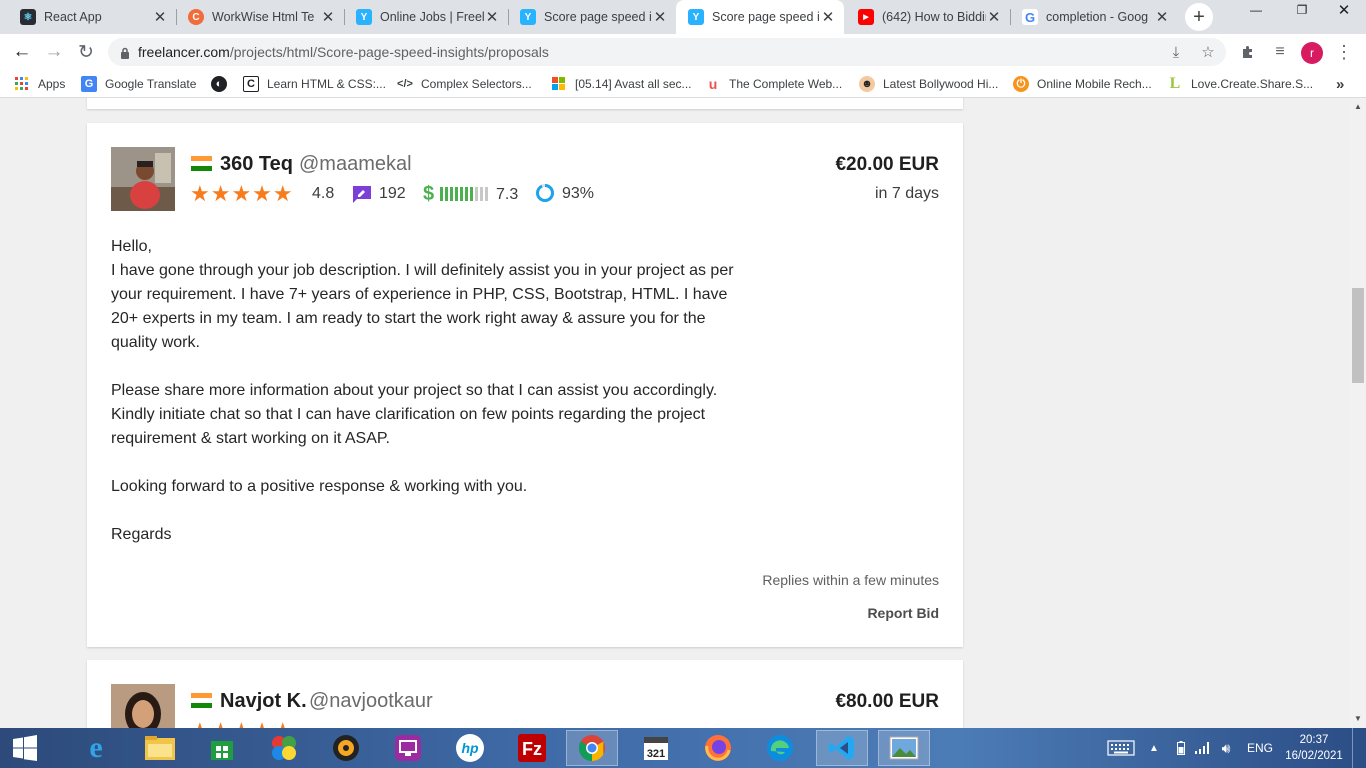  Describe the element at coordinates (160, 748) in the screenshot. I see `file-explorer-icon` at that location.